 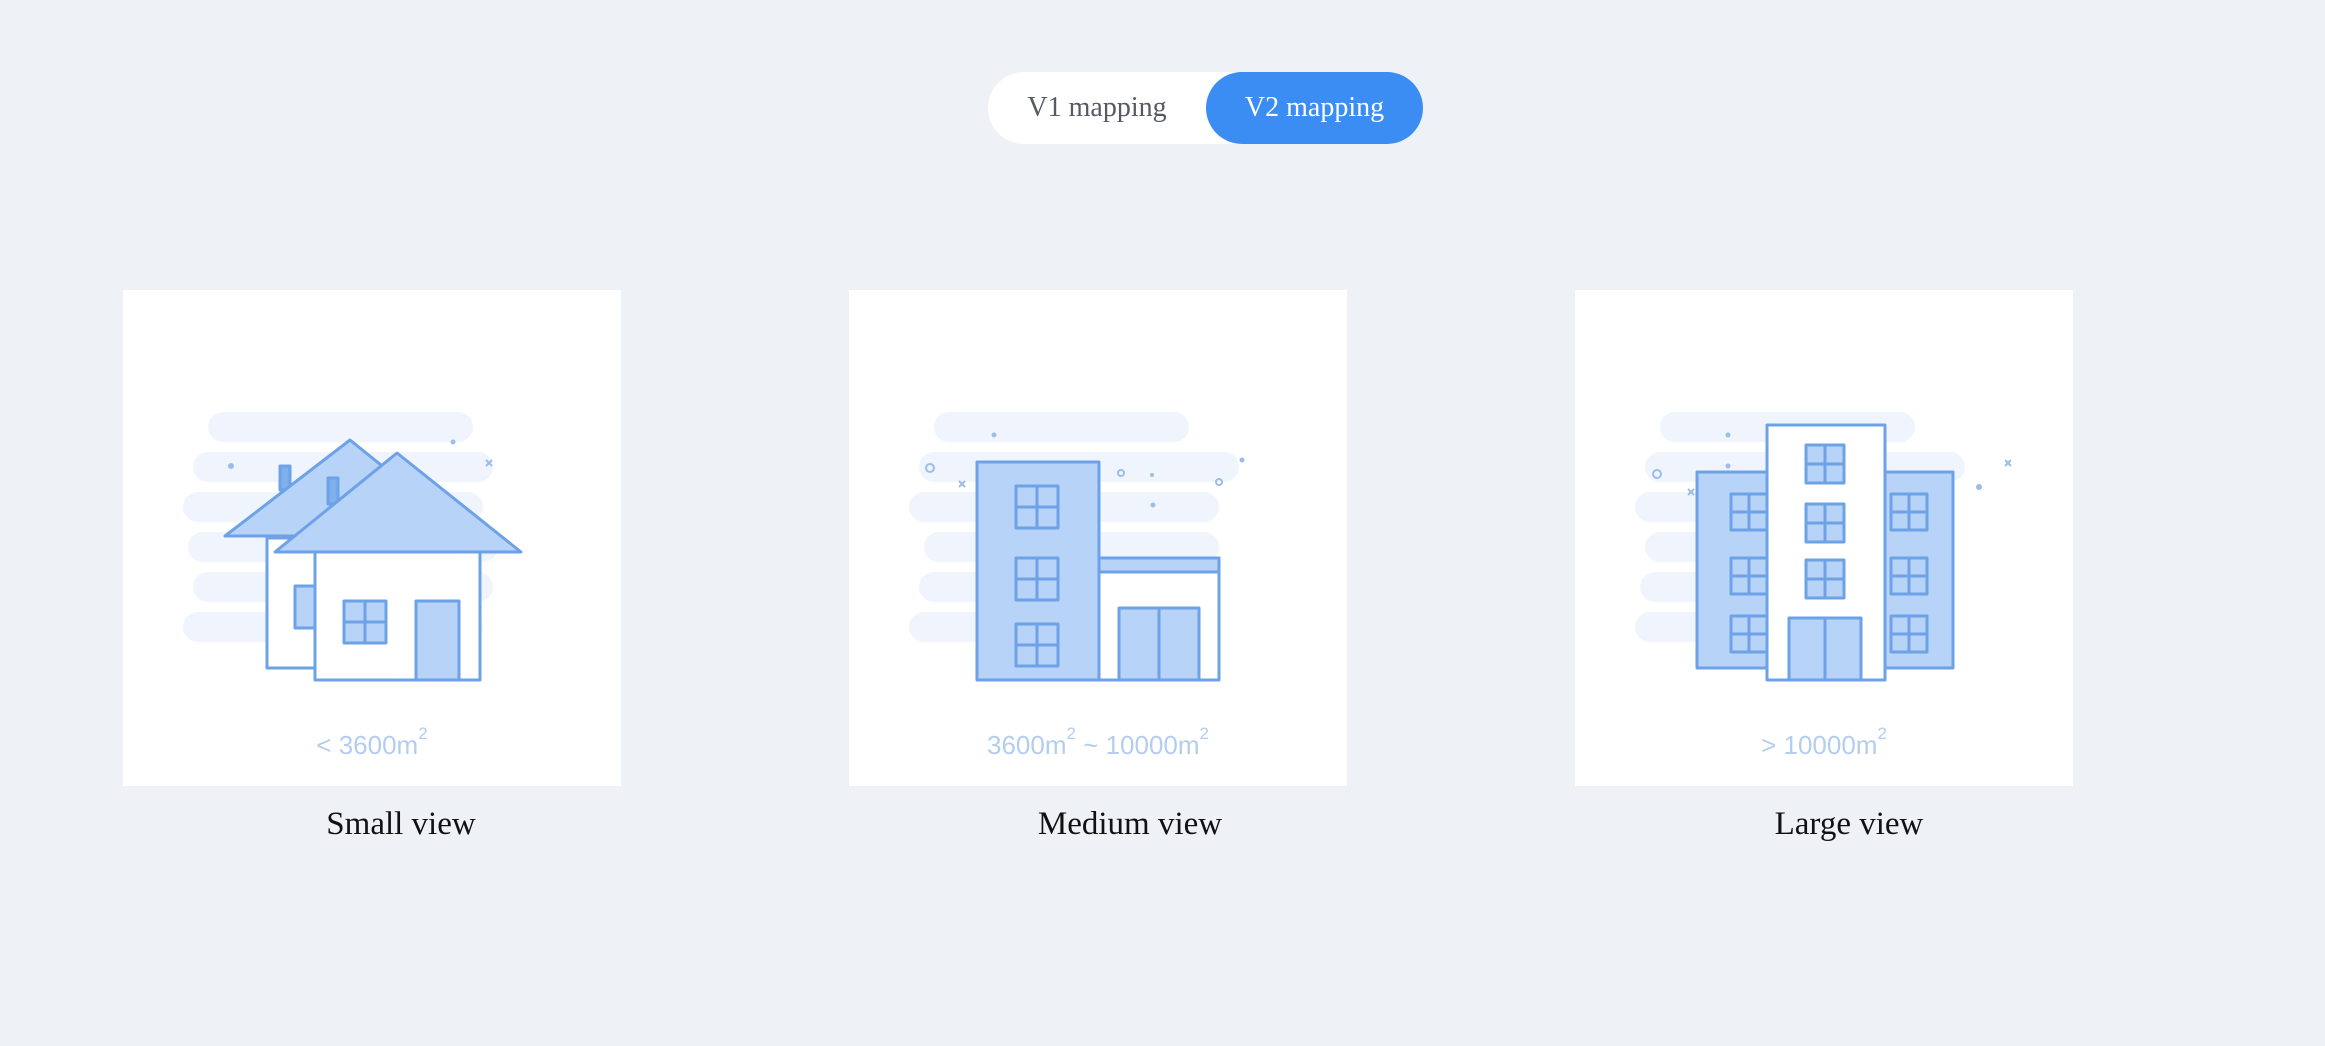 I want to click on small-view-card: < 3600m2, so click(x=372, y=538).